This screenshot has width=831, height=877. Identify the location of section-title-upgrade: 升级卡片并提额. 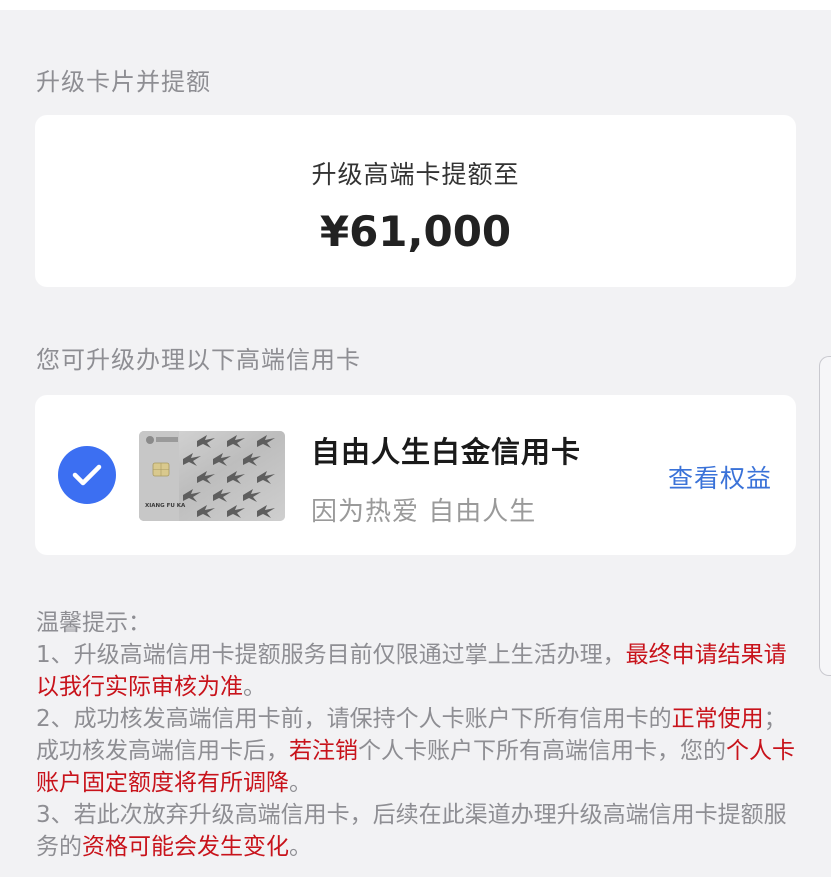
(123, 82).